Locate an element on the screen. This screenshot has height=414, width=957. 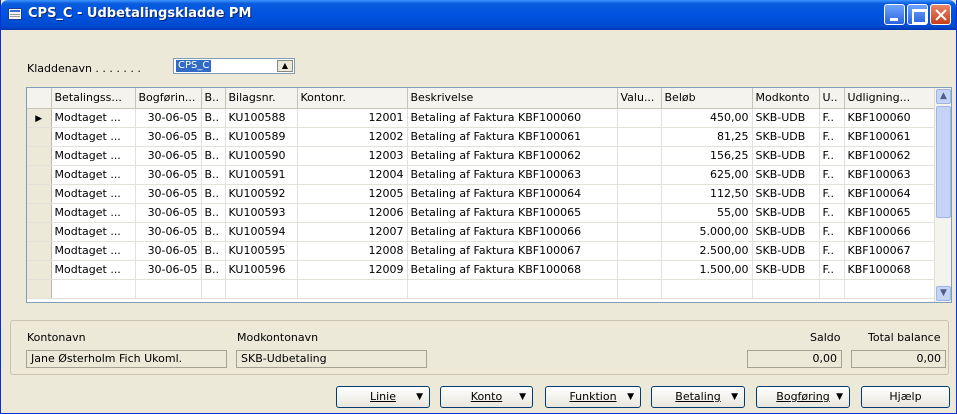
table-cell: 450,00 is located at coordinates (707, 118).